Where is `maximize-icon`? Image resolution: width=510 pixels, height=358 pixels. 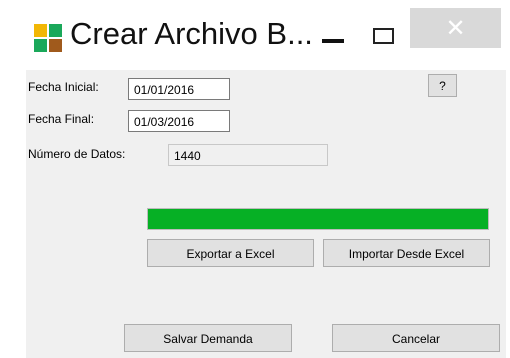 maximize-icon is located at coordinates (383, 36).